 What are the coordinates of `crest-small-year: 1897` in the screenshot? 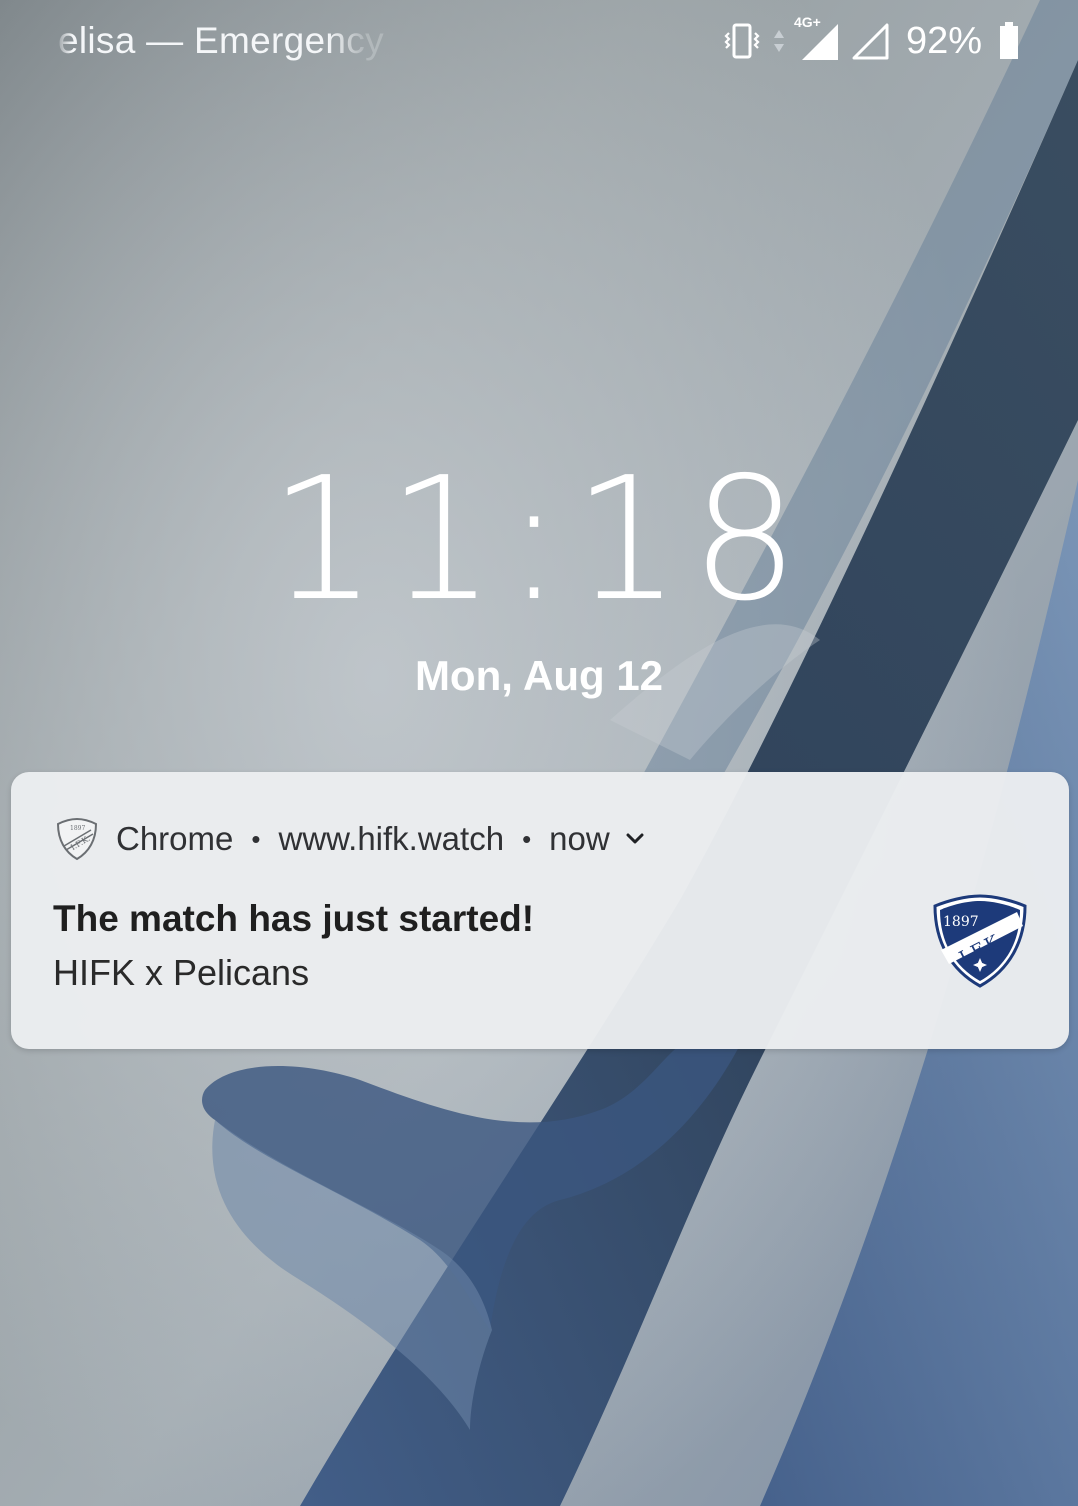 It's located at (77, 828).